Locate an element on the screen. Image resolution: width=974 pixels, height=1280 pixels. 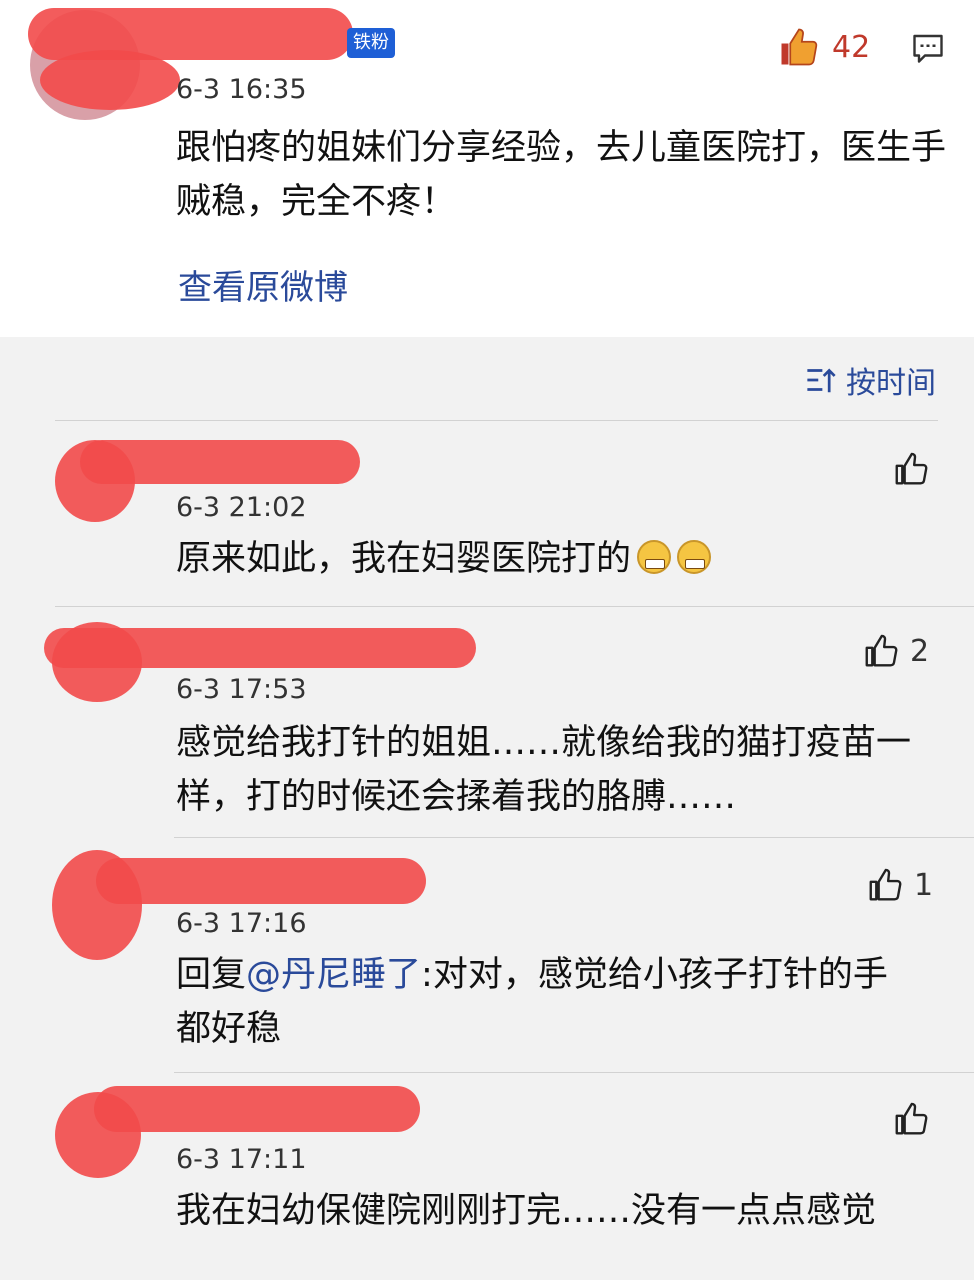
post-text: 跟怕疼的姐妹们分享经验，去儿童医院打，医生手贼稳，完全不疼！ is located at coordinates (561, 175).